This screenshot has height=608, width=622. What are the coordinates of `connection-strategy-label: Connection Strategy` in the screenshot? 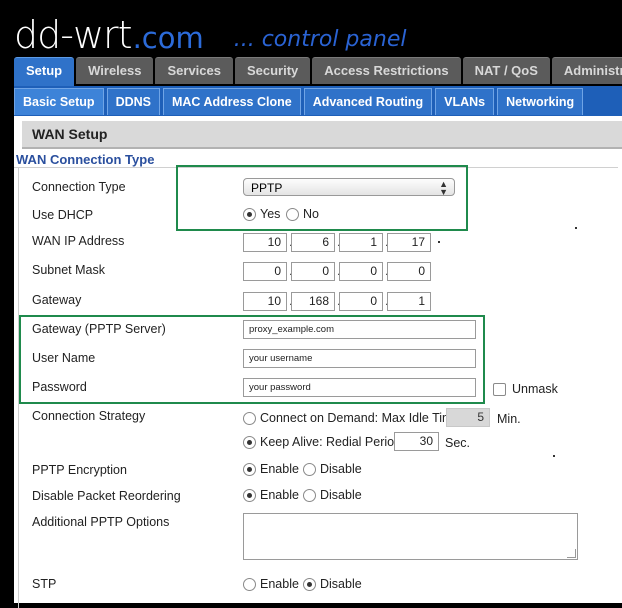 It's located at (89, 416).